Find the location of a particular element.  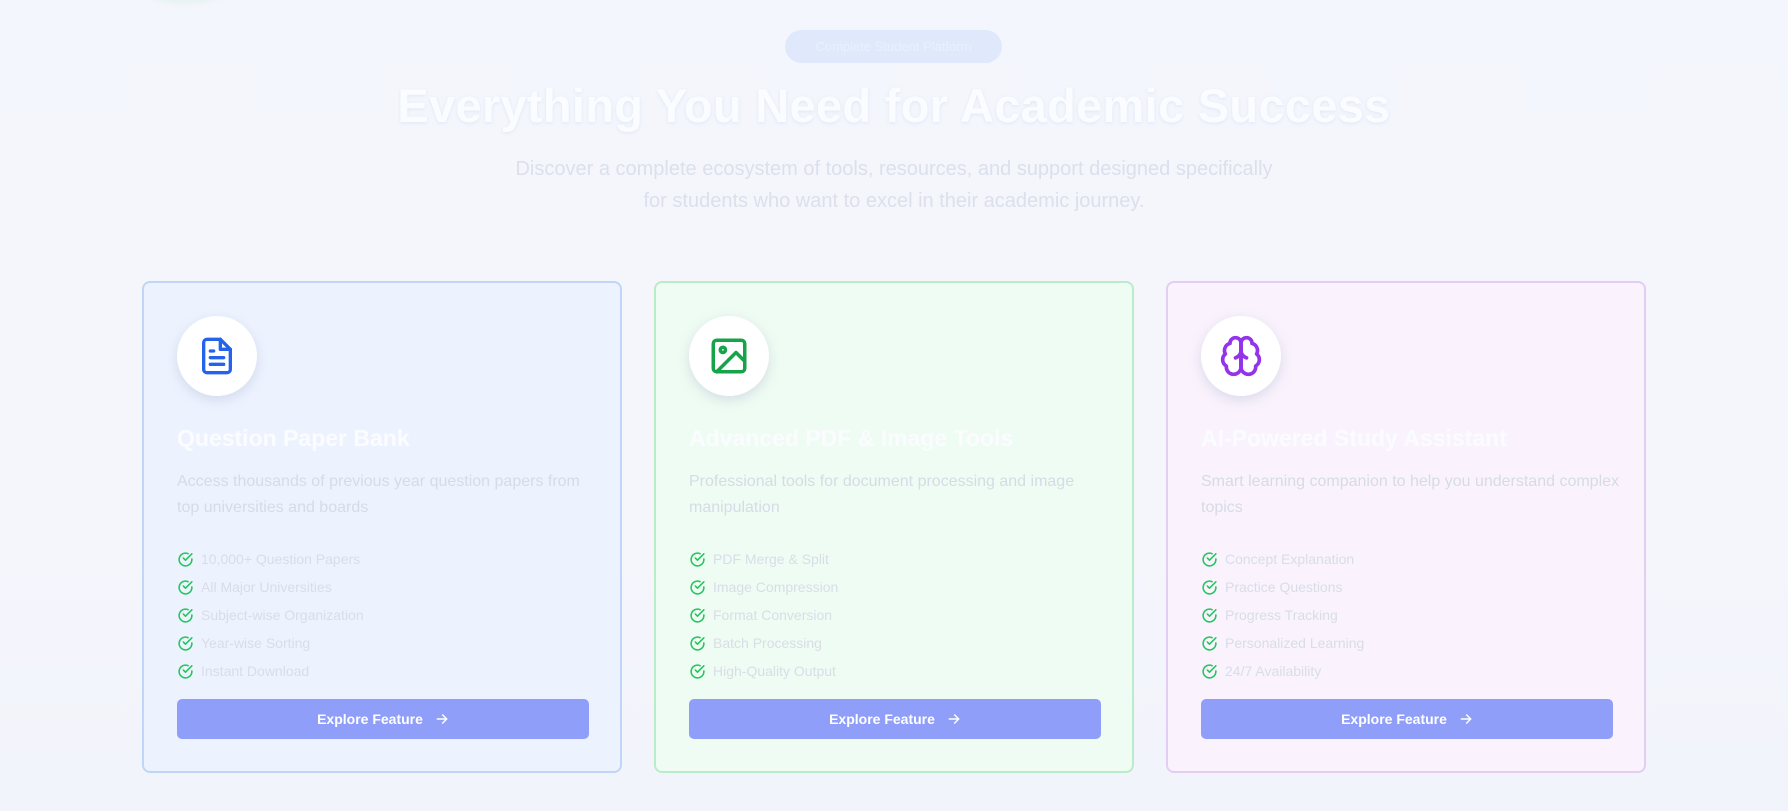

feature-label: Concept Explanation is located at coordinates (1290, 559).